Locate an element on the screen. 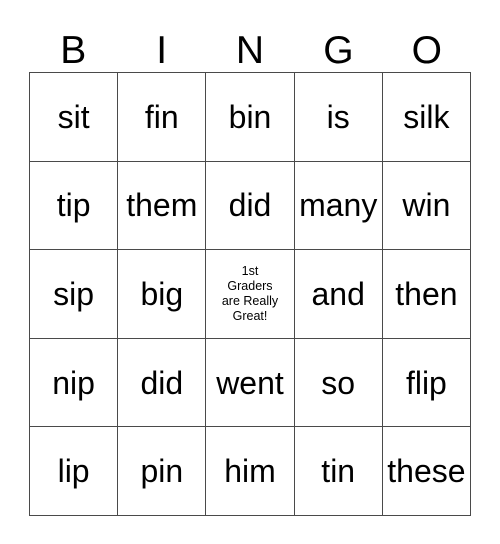  bingo-cell: is is located at coordinates (338, 117).